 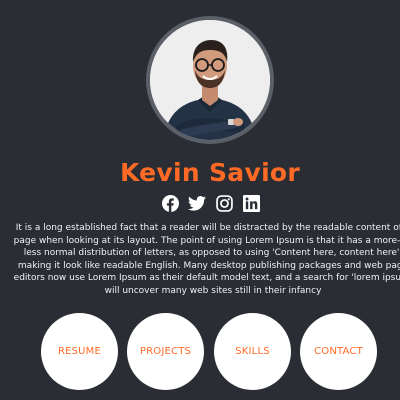 I want to click on instagram-link, so click(x=225, y=203).